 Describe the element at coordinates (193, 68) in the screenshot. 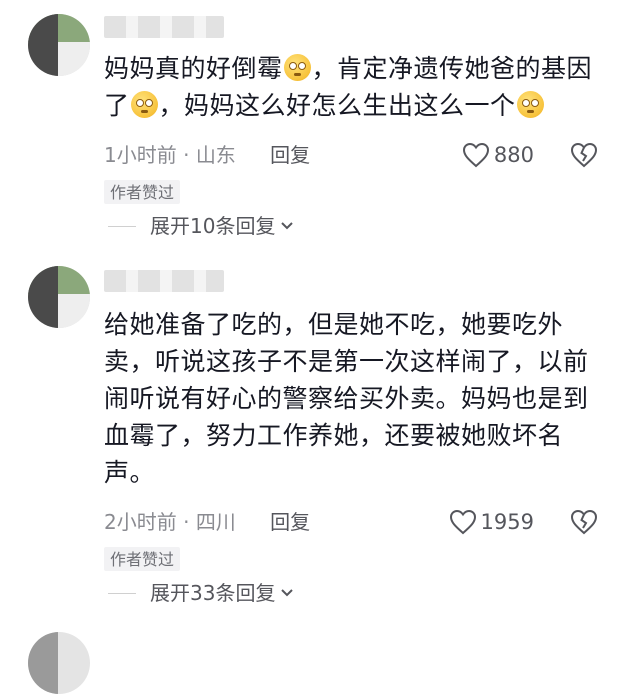

I see `comment-text-part: 妈妈真的好倒霉` at that location.